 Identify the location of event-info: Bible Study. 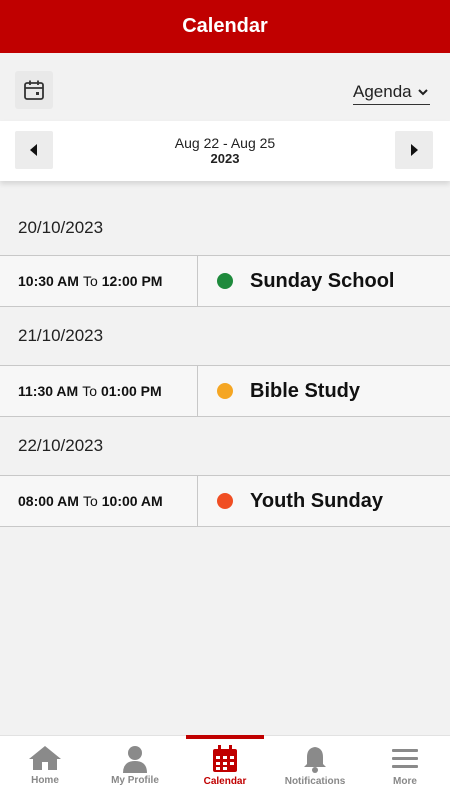
(279, 391).